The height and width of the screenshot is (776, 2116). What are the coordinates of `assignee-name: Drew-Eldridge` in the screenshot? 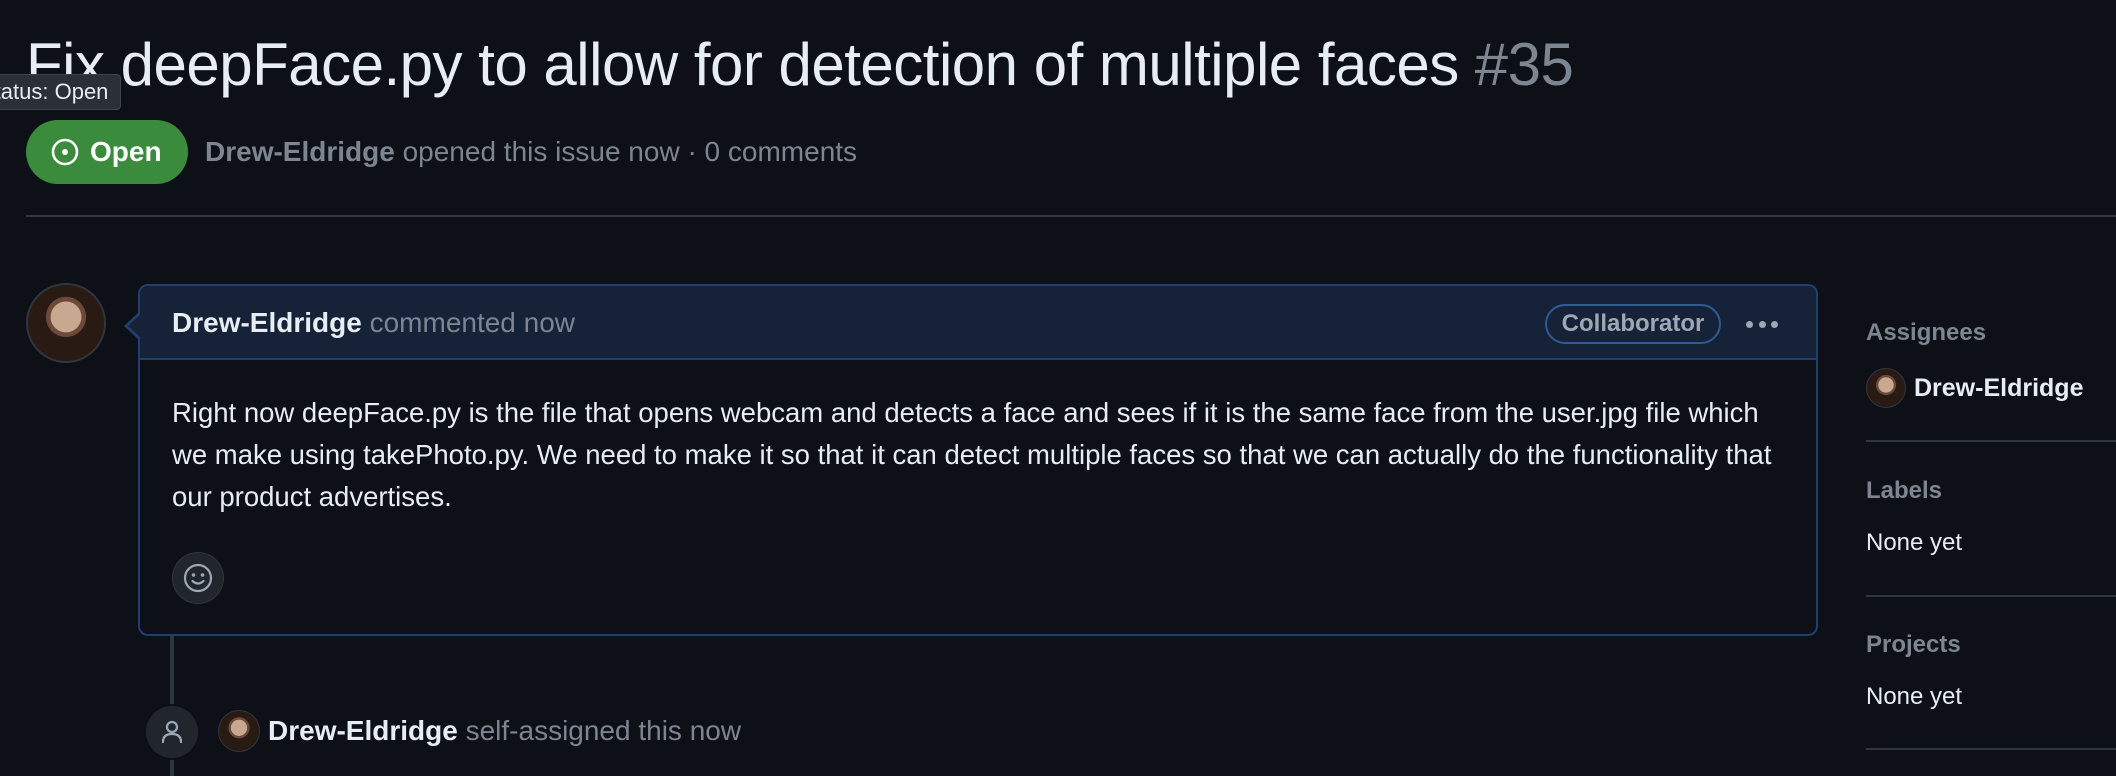 It's located at (1999, 387).